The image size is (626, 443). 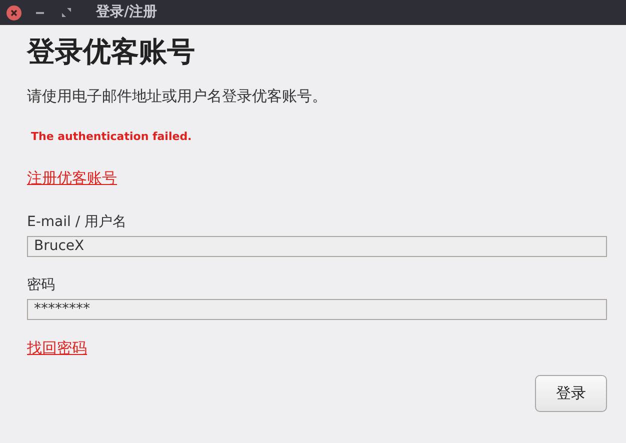 I want to click on username-field: BruceX, so click(x=317, y=246).